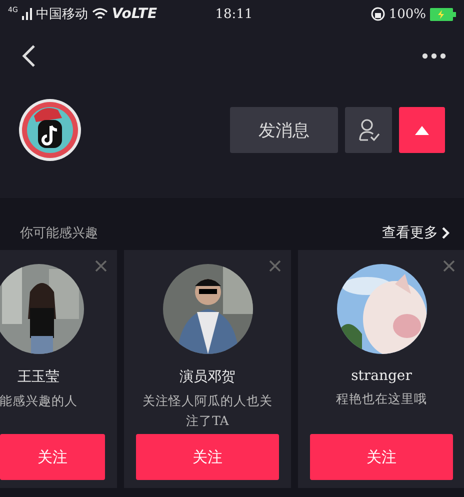 The image size is (464, 497). What do you see at coordinates (407, 14) in the screenshot?
I see `battery-percent: 100%` at bounding box center [407, 14].